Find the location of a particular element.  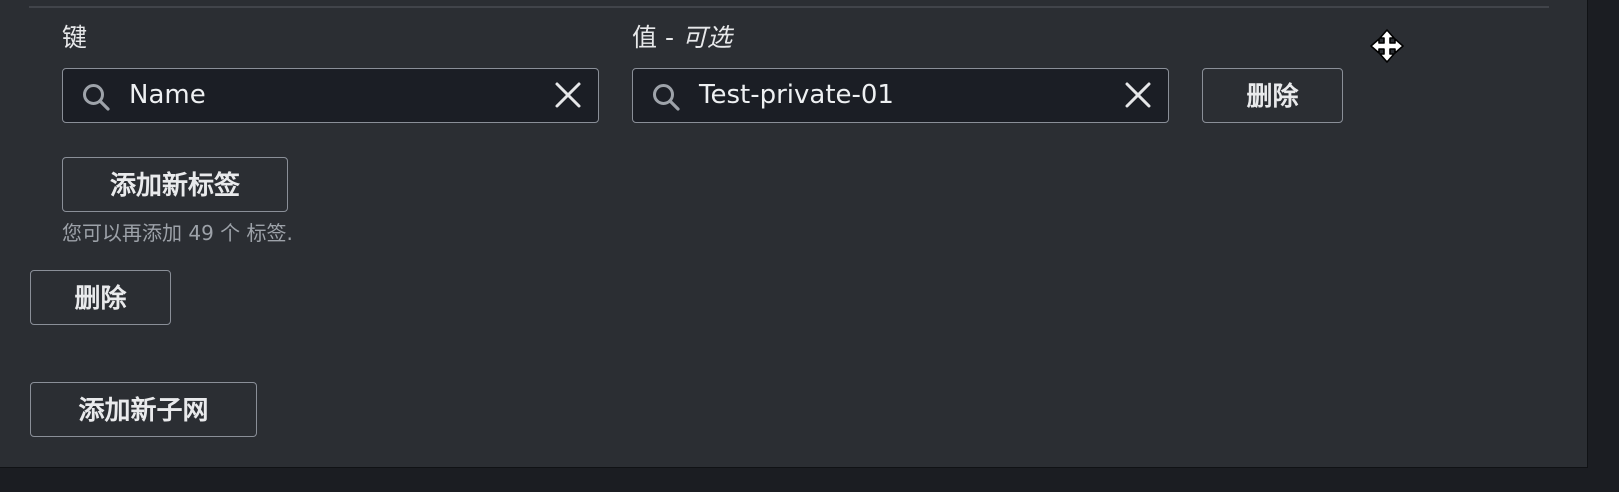

value-label-optional: 可选 is located at coordinates (707, 37).